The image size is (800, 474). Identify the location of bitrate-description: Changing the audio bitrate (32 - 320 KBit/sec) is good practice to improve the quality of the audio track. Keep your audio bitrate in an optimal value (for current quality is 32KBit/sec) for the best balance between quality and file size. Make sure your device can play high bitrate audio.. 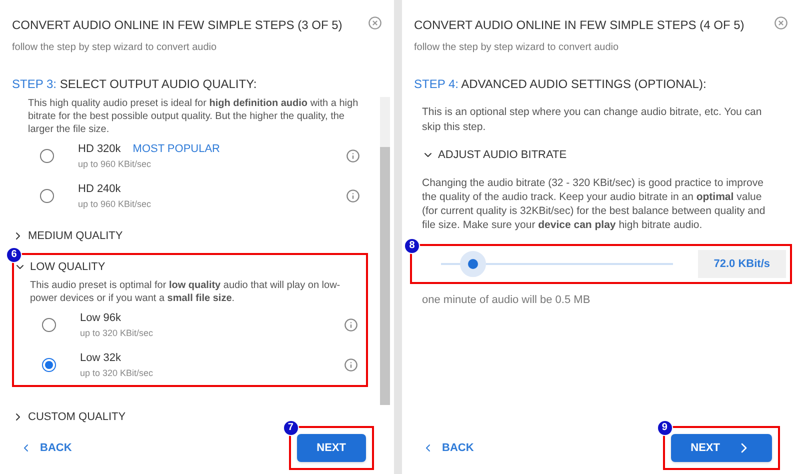
(594, 204).